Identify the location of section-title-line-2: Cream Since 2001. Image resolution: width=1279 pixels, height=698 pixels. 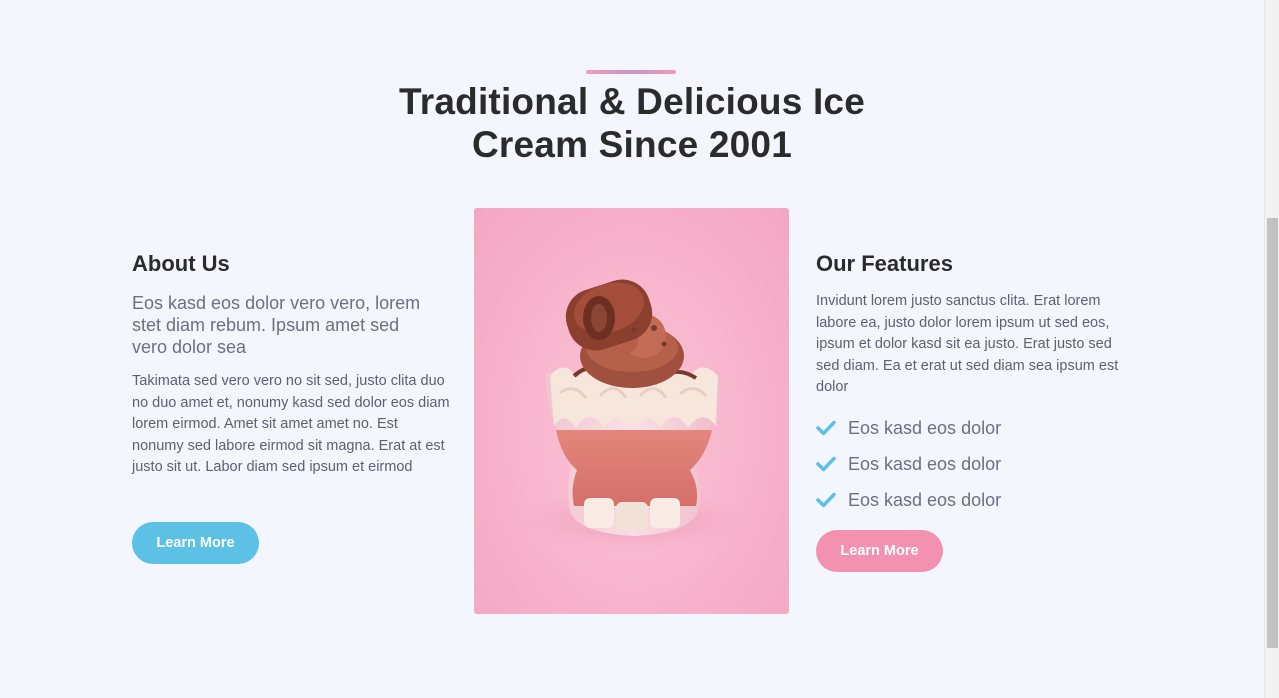
(632, 144).